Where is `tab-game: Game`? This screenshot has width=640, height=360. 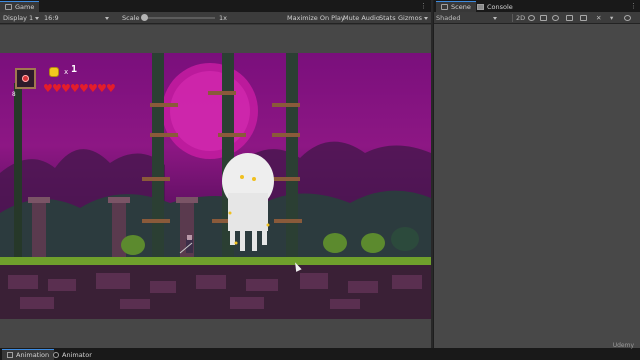
tab-game: Game is located at coordinates (20, 6).